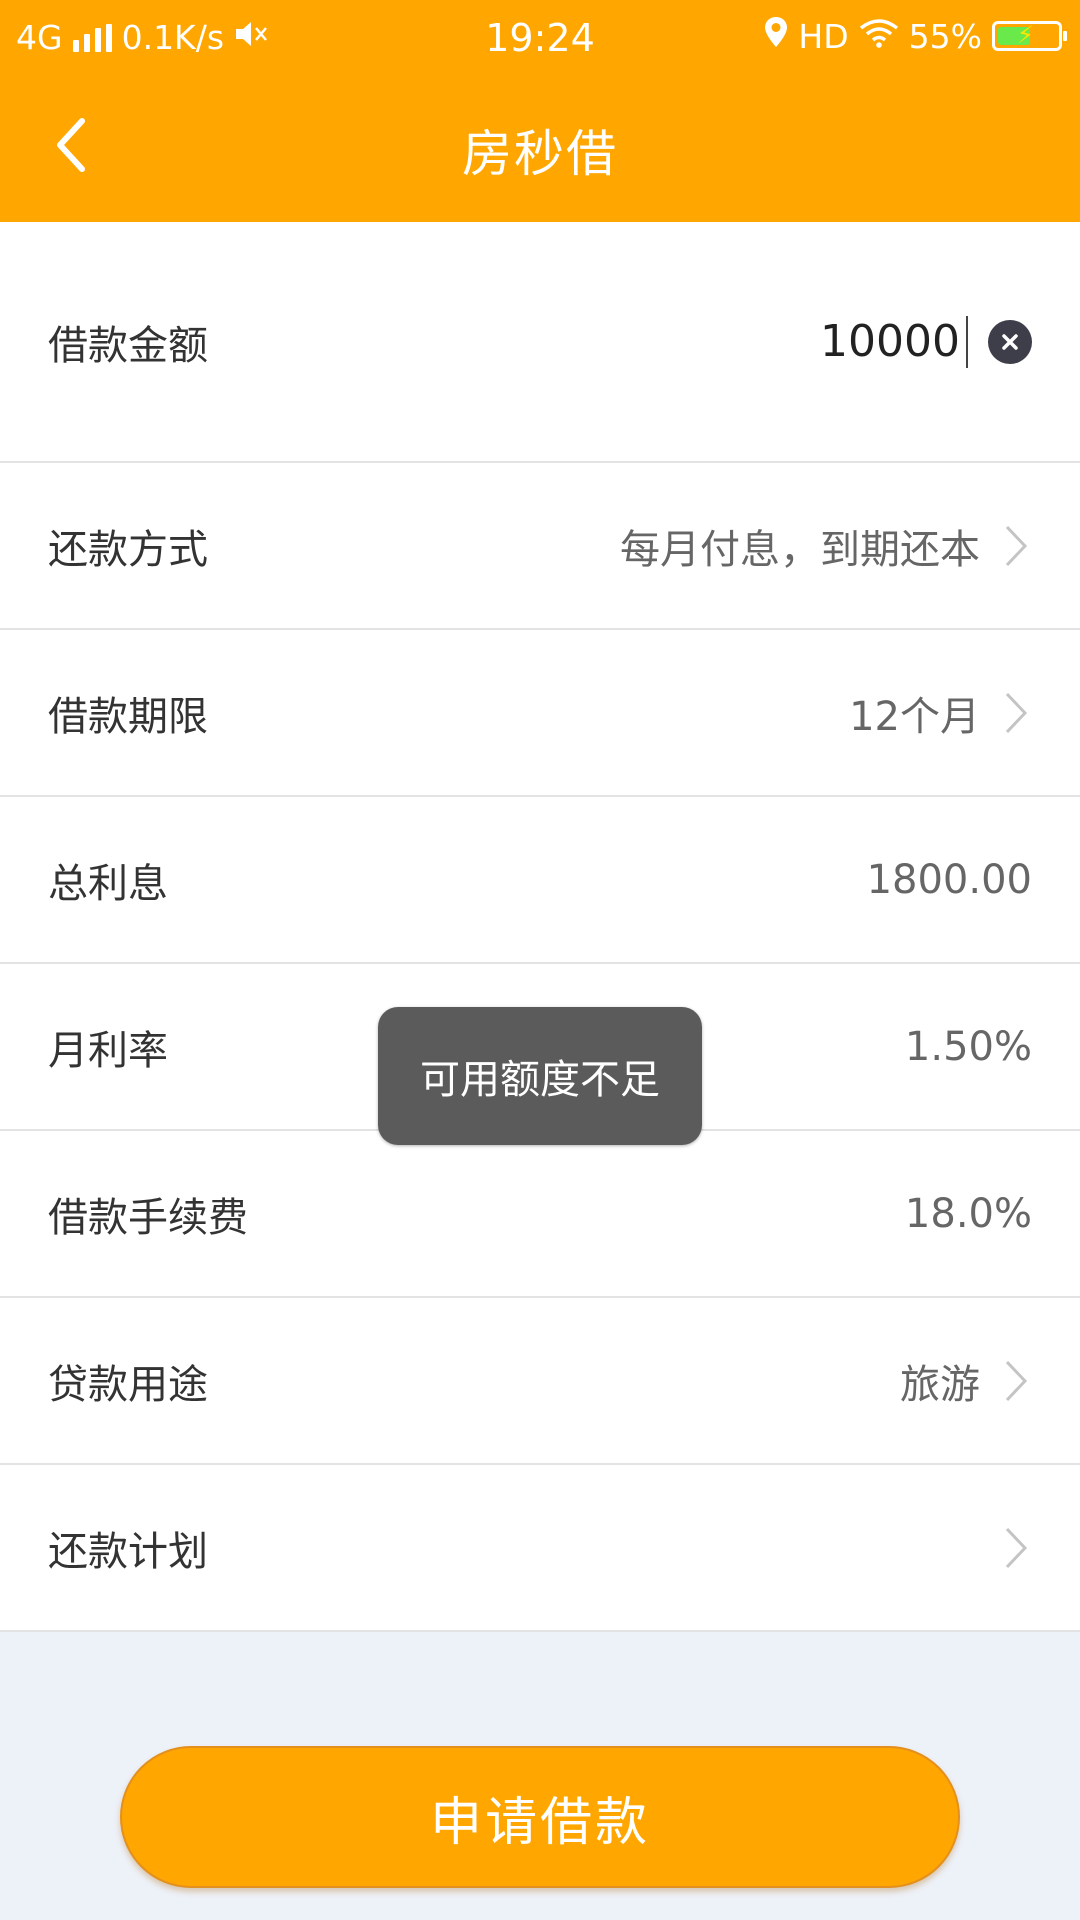  What do you see at coordinates (540, 546) in the screenshot?
I see `repayment-method-row: 还款方式 每月付息，到期还本` at bounding box center [540, 546].